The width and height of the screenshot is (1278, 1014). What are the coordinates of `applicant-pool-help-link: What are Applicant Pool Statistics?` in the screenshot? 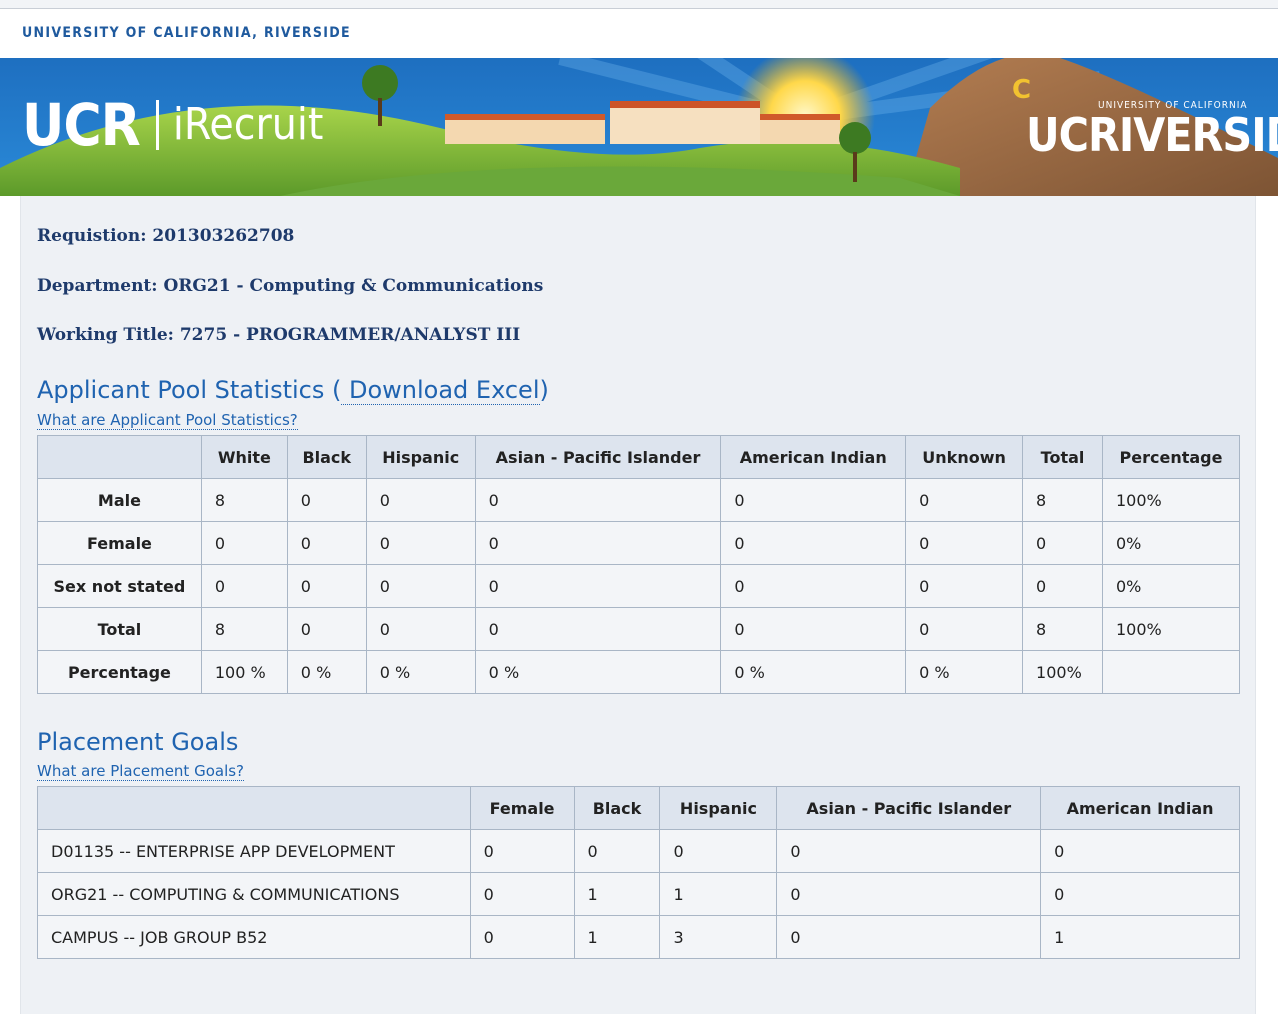 It's located at (167, 420).